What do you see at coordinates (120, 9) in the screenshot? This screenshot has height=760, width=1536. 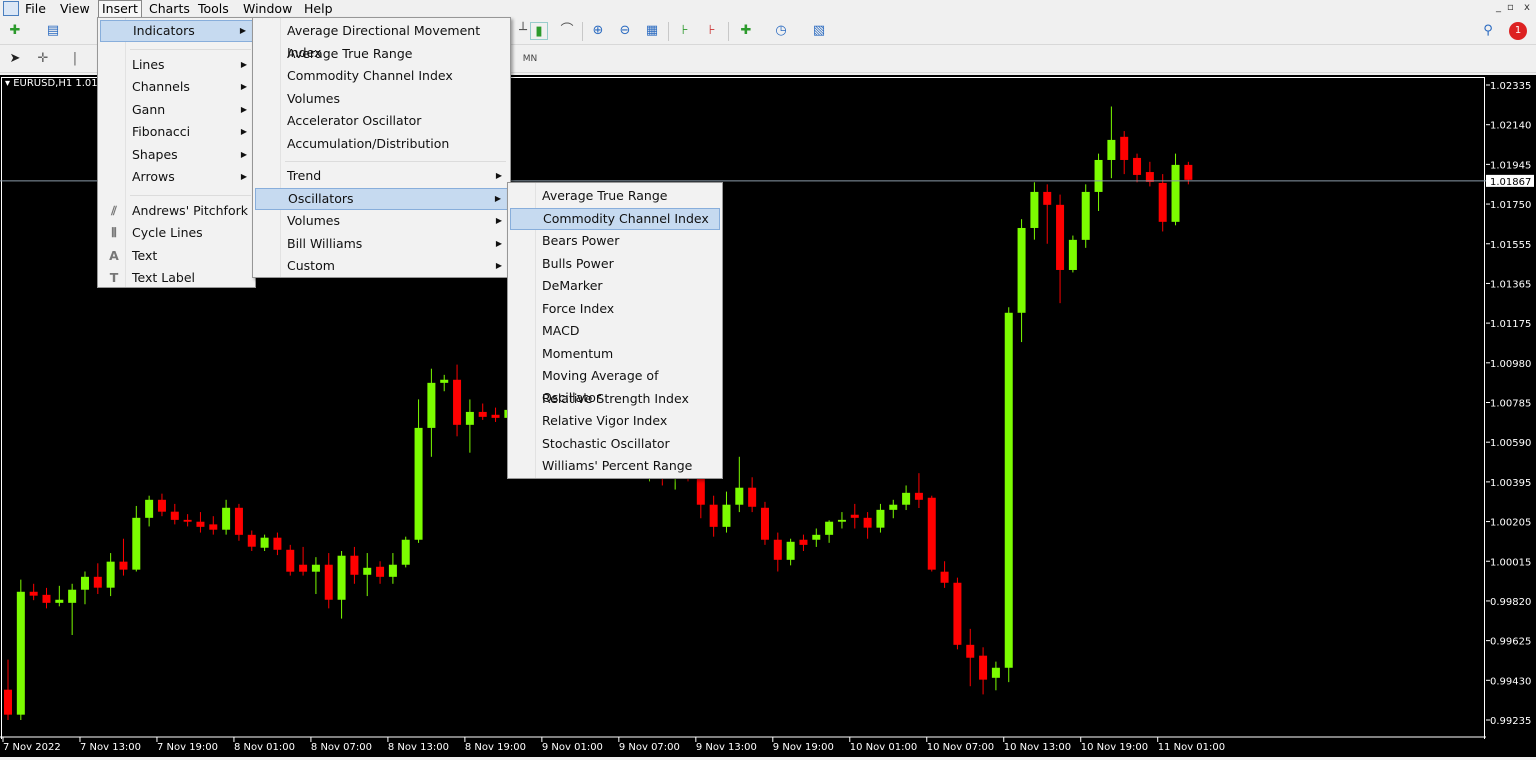 I see `menu-insert: Insert` at bounding box center [120, 9].